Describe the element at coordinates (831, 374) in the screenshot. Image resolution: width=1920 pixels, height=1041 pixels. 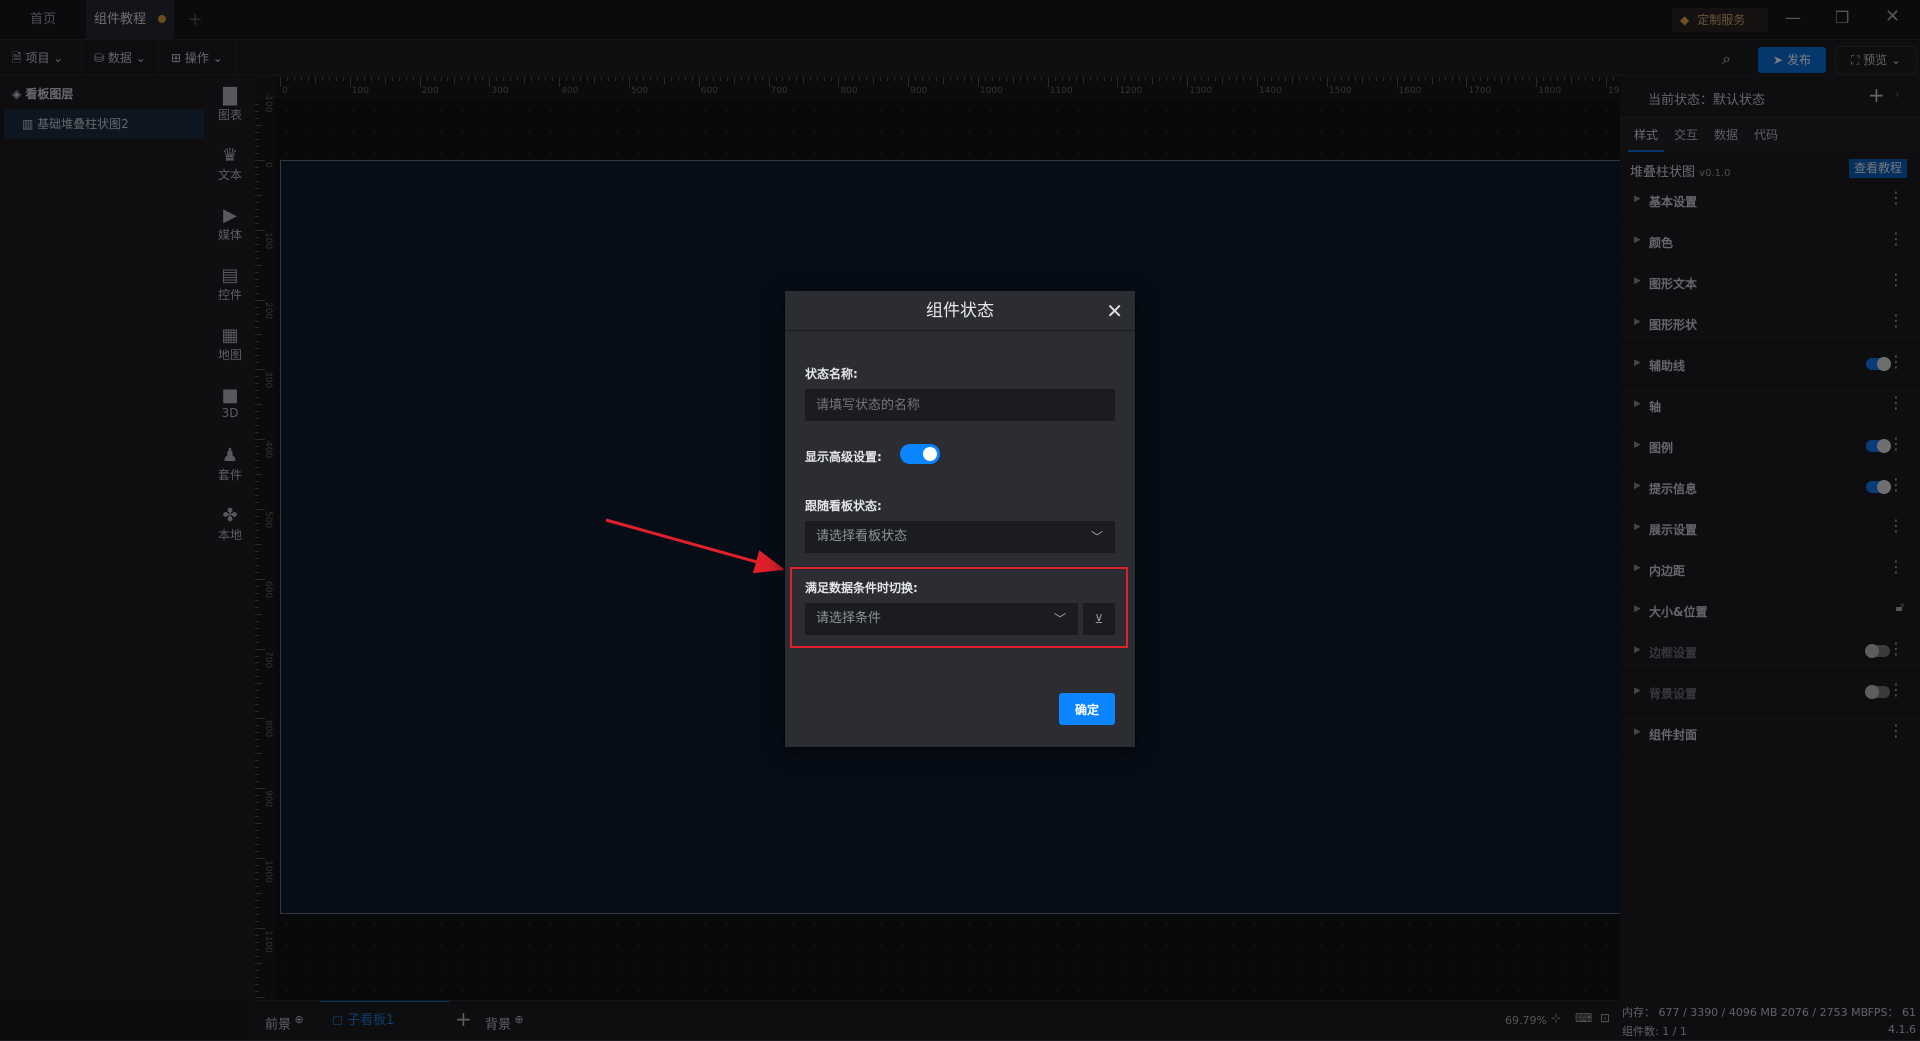
I see `state-name-label: 状态名称:` at that location.